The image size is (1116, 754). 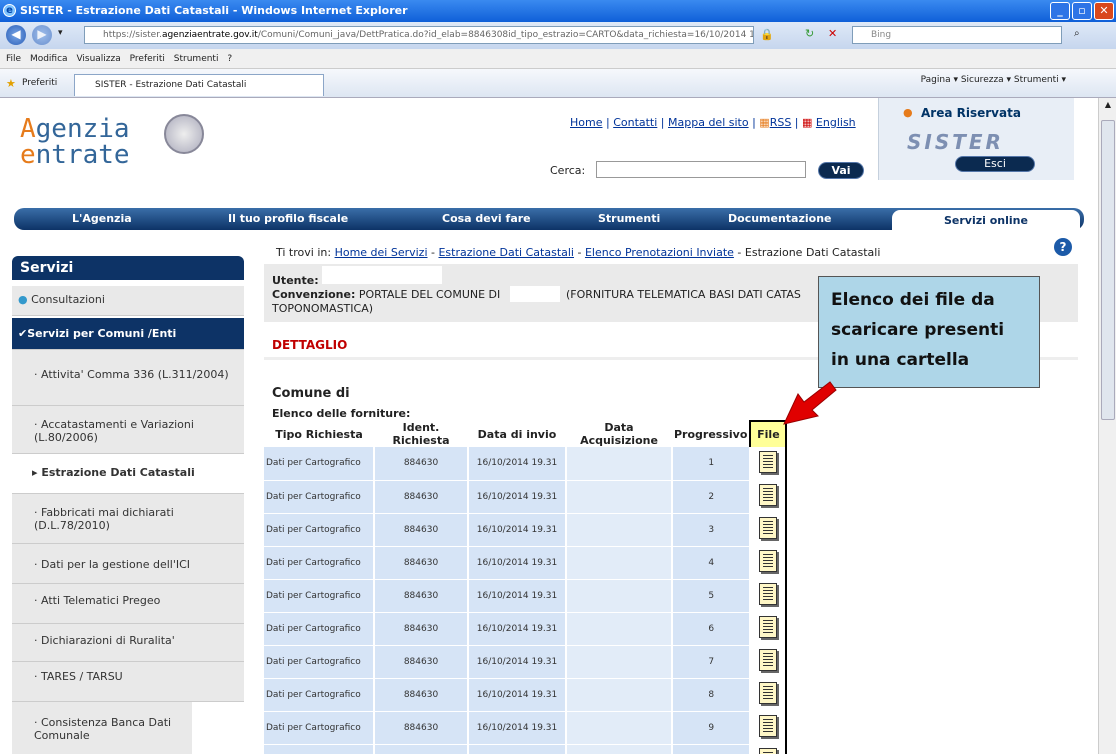 What do you see at coordinates (708, 122) in the screenshot?
I see `link-mappa: Mappa del sito` at bounding box center [708, 122].